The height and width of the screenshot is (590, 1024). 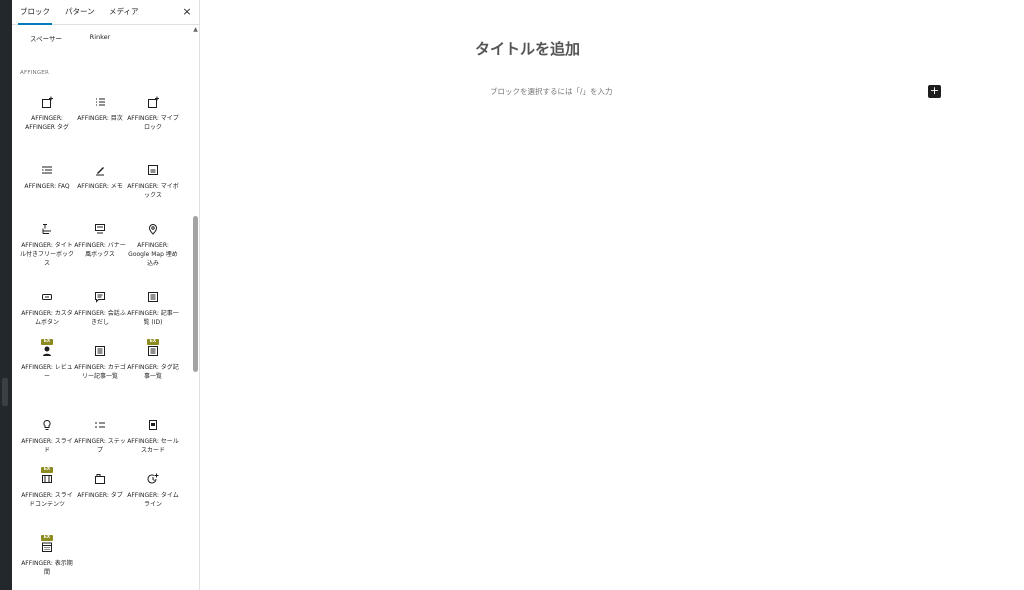 What do you see at coordinates (527, 48) in the screenshot?
I see `post-title-input: タイトルを追加` at bounding box center [527, 48].